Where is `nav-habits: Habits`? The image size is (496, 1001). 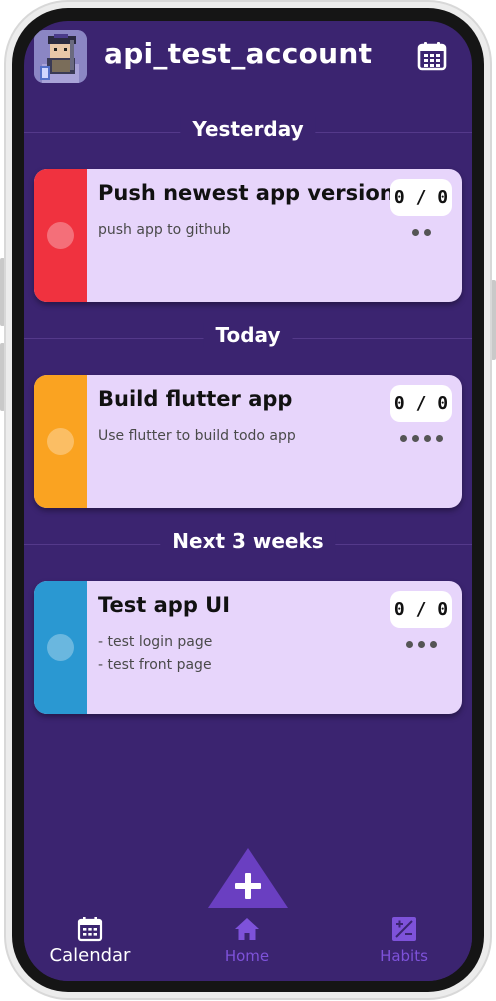
nav-habits: Habits is located at coordinates (404, 946).